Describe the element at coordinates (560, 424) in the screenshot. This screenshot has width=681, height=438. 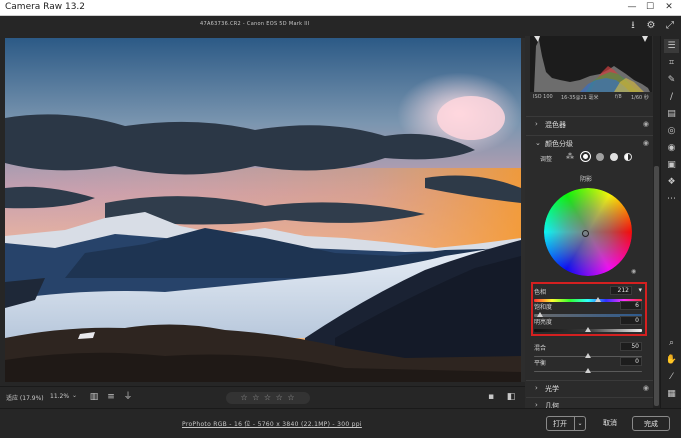
I see `open-label: 打开` at that location.